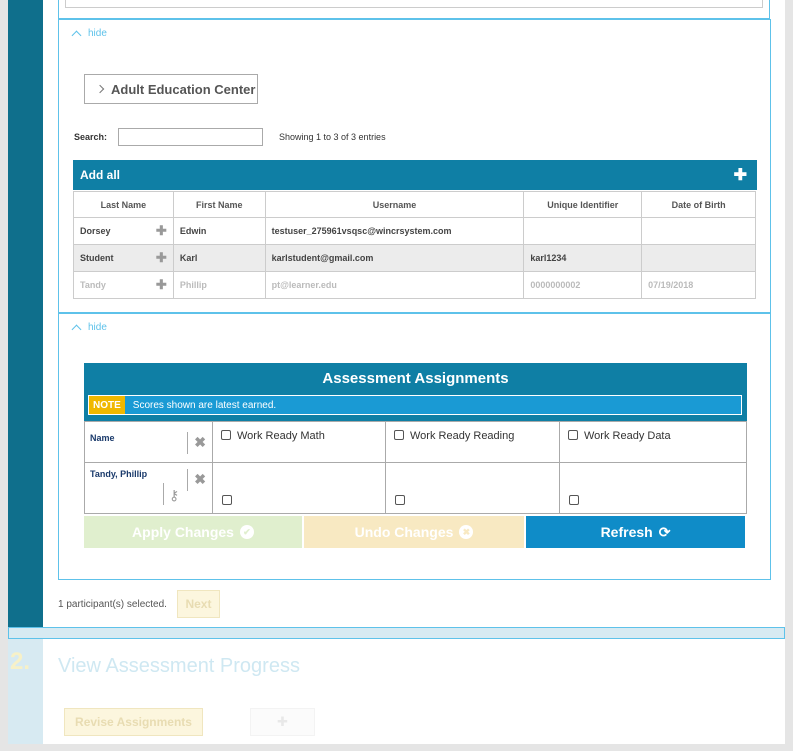 The image size is (793, 751). I want to click on action-buttons: Apply Changes ✔ Undo Changes ✖ Refresh ⟳, so click(415, 532).